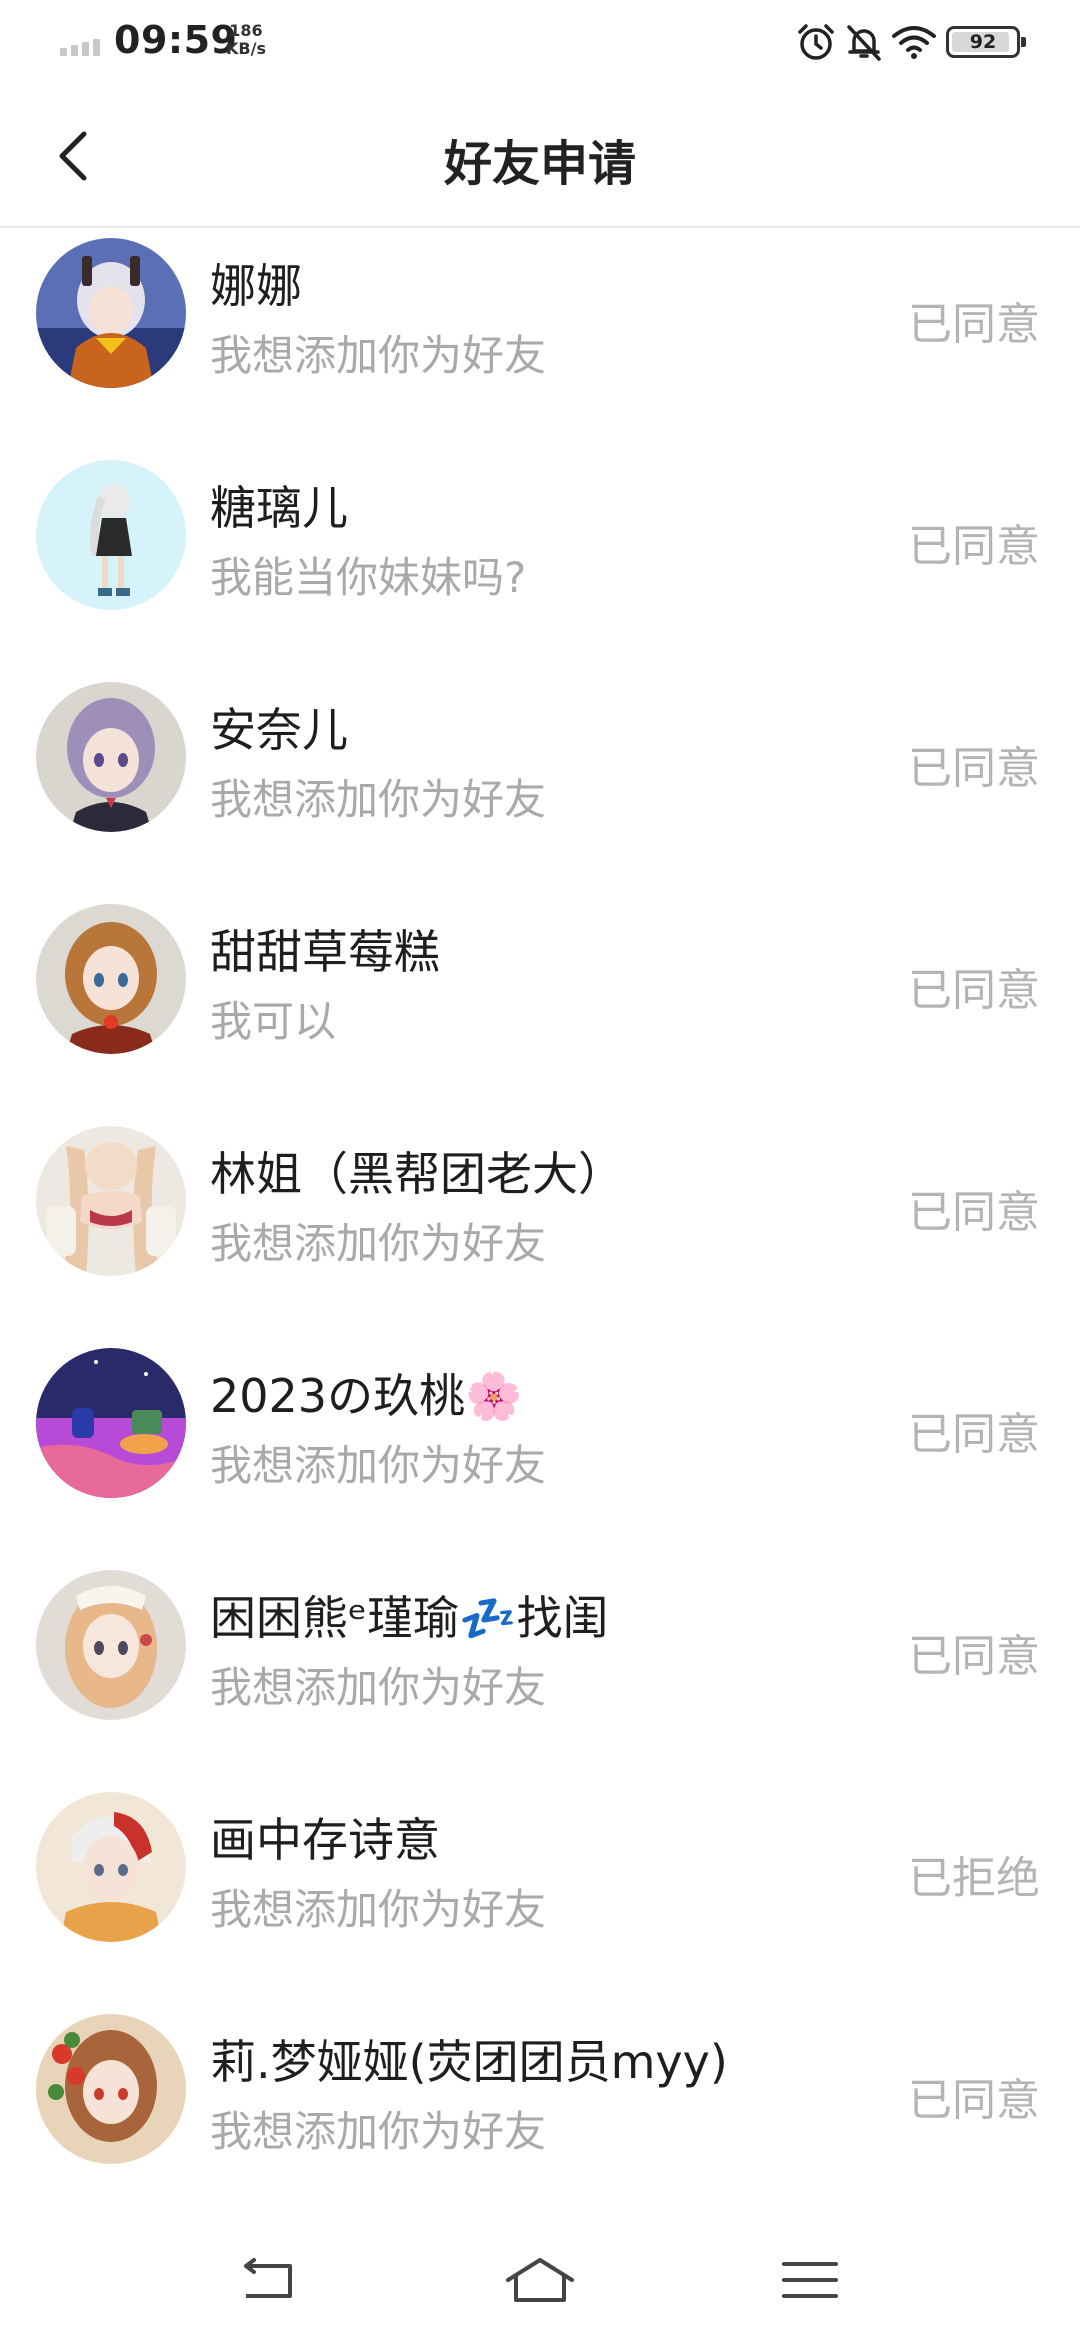 The image size is (1080, 2340). Describe the element at coordinates (368, 577) in the screenshot. I see `request-message: 我能当你妹妹吗?` at that location.